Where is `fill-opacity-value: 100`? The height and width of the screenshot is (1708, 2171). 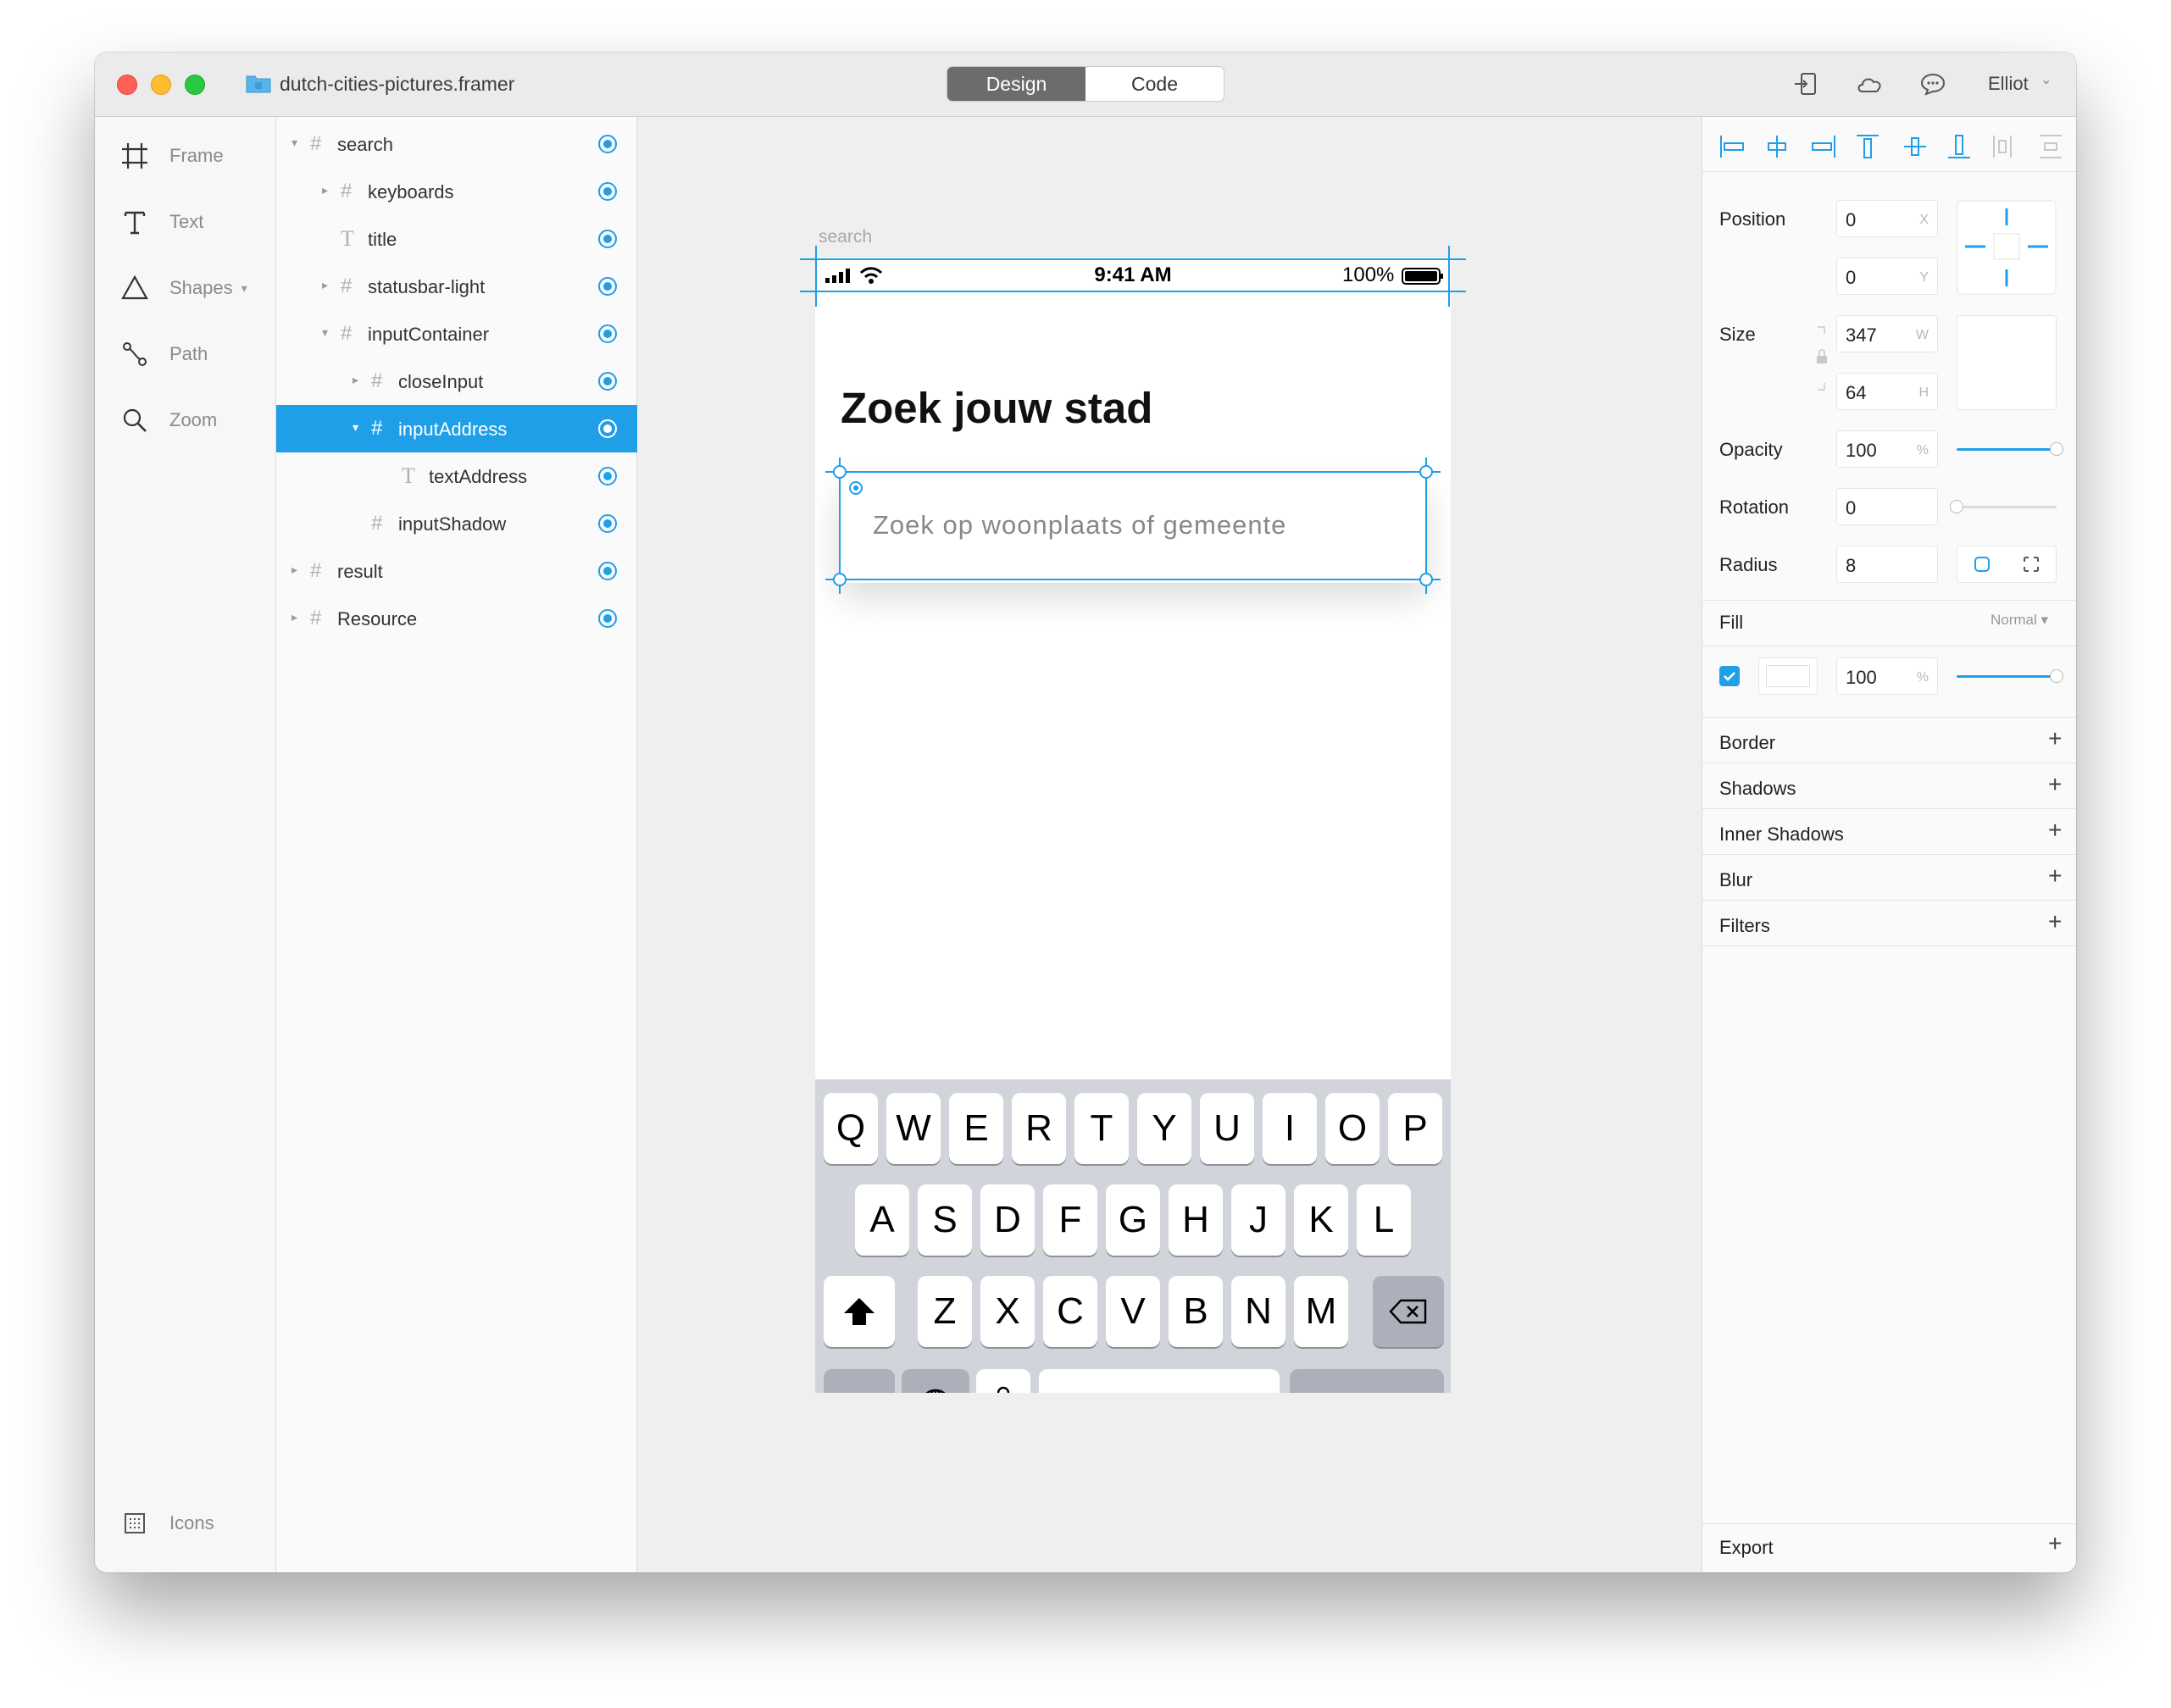
fill-opacity-value: 100 is located at coordinates (1862, 678).